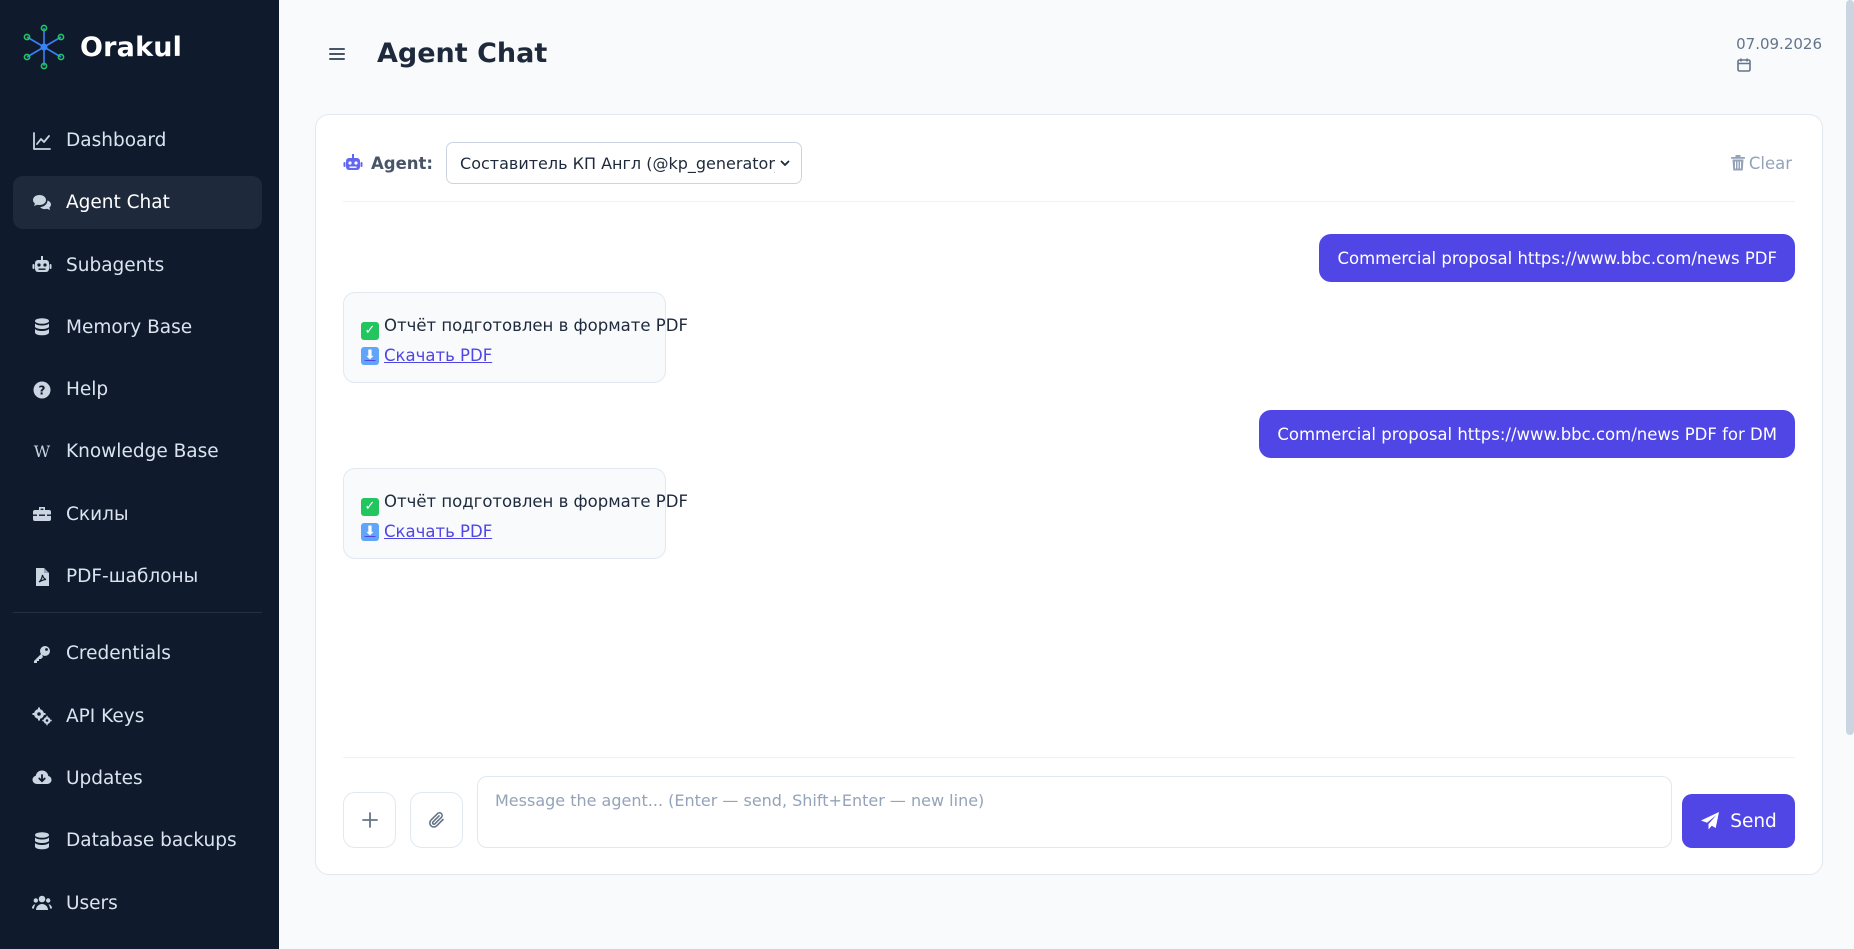 This screenshot has height=949, width=1854. Describe the element at coordinates (1737, 163) in the screenshot. I see `trash-icon` at that location.